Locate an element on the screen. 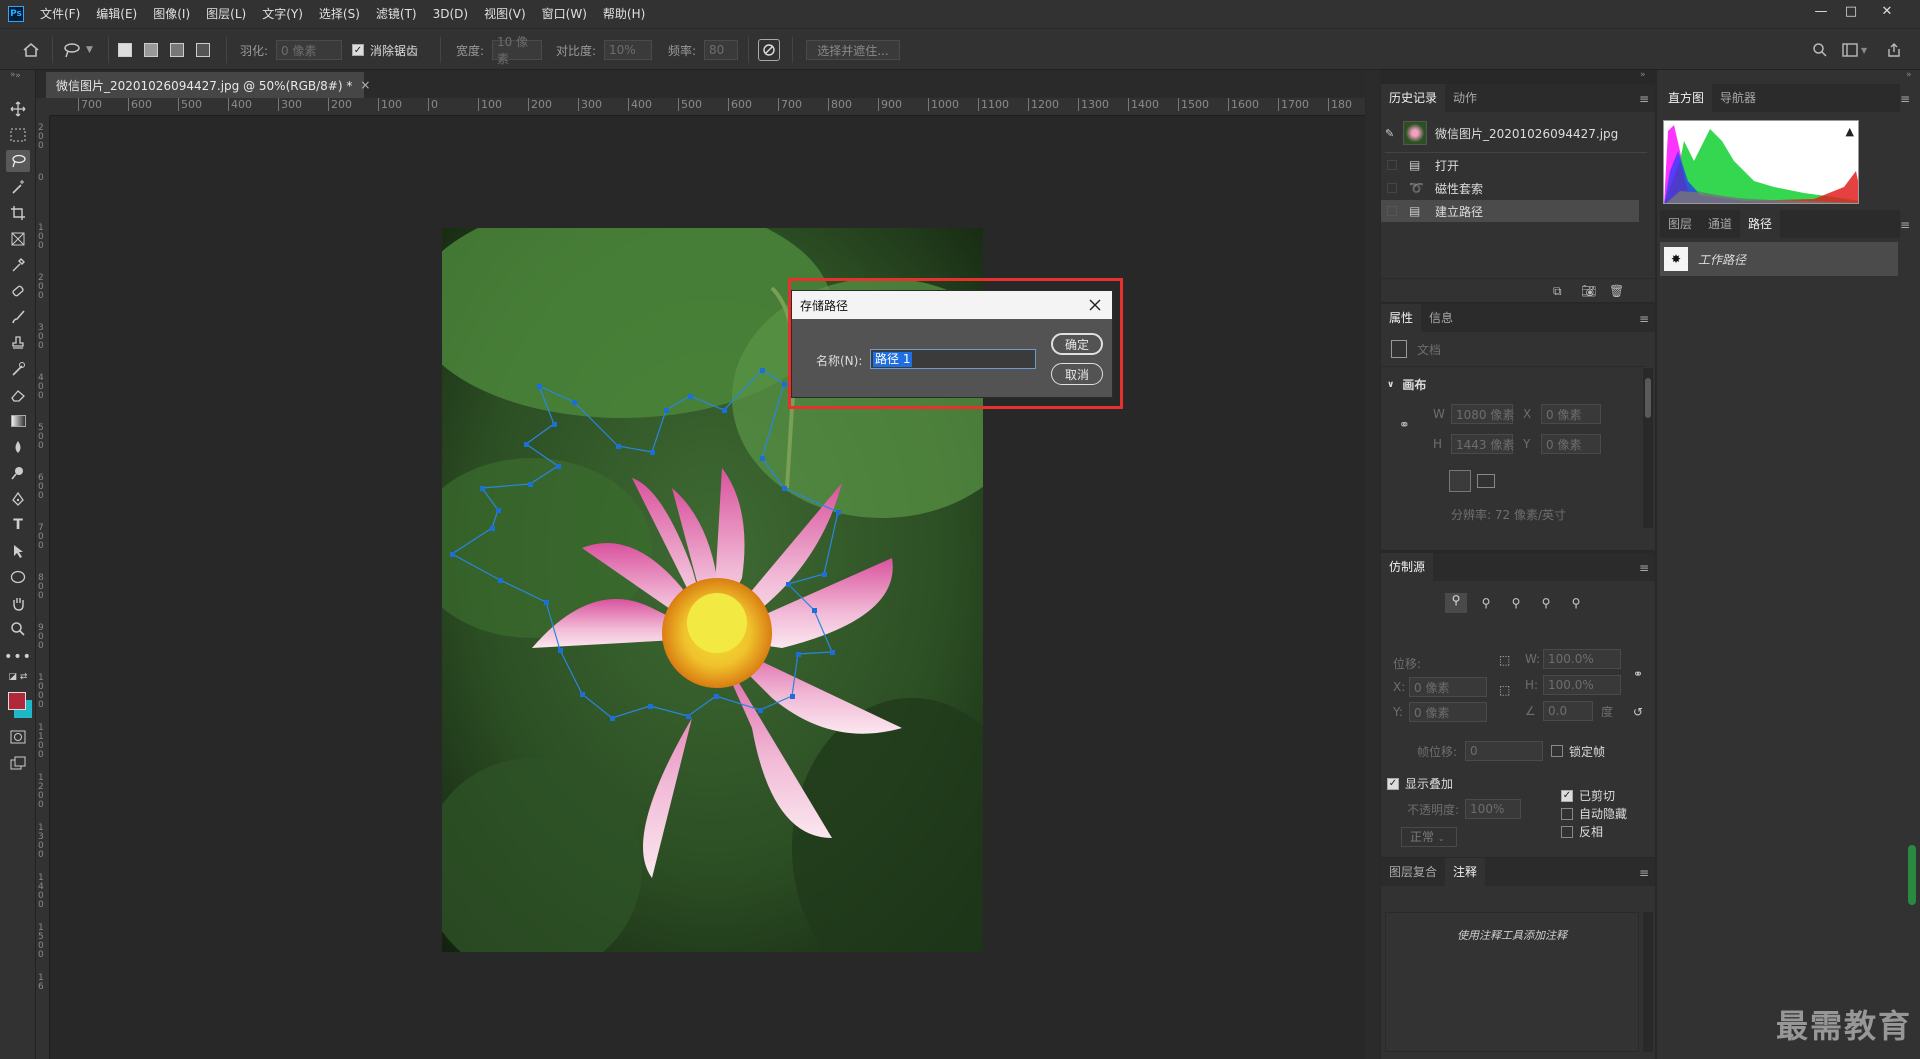 The width and height of the screenshot is (1920, 1059). magnetic-lasso-tool-icon is located at coordinates (18, 161).